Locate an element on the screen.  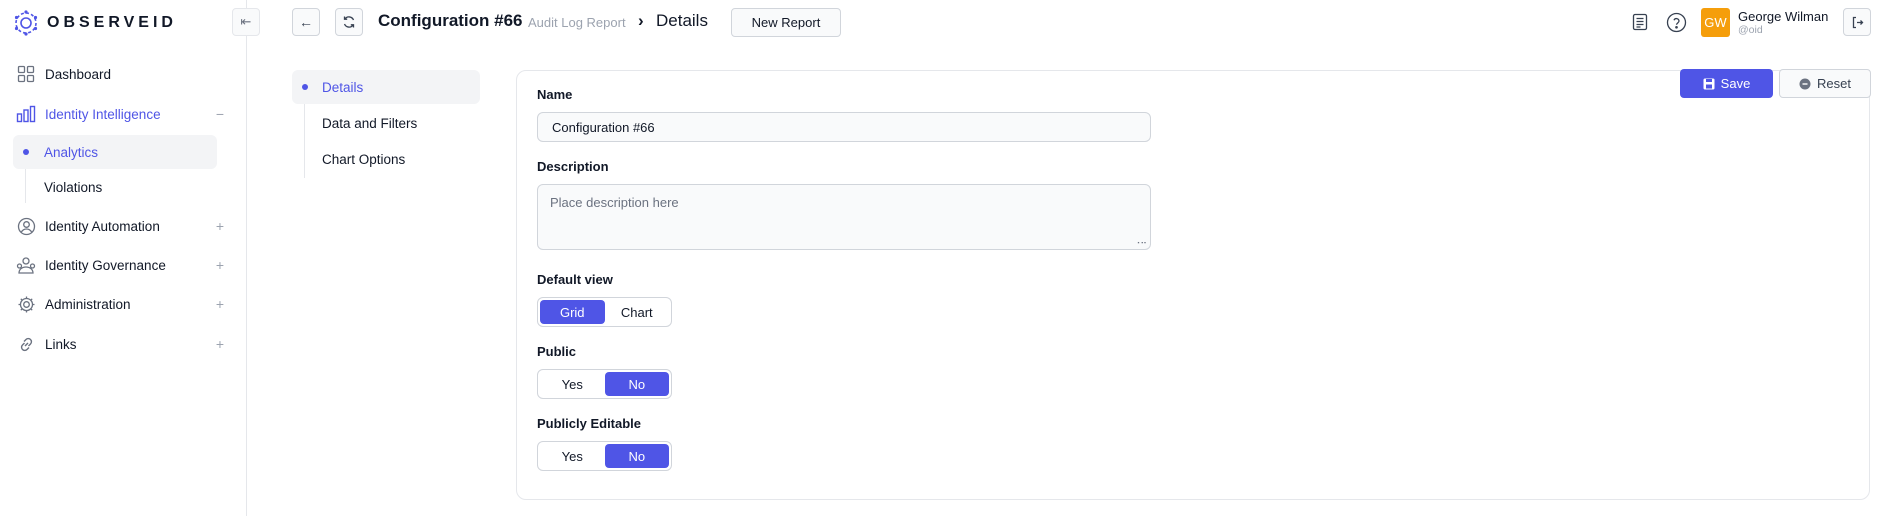
collapse-toggle-icon: − is located at coordinates (220, 114).